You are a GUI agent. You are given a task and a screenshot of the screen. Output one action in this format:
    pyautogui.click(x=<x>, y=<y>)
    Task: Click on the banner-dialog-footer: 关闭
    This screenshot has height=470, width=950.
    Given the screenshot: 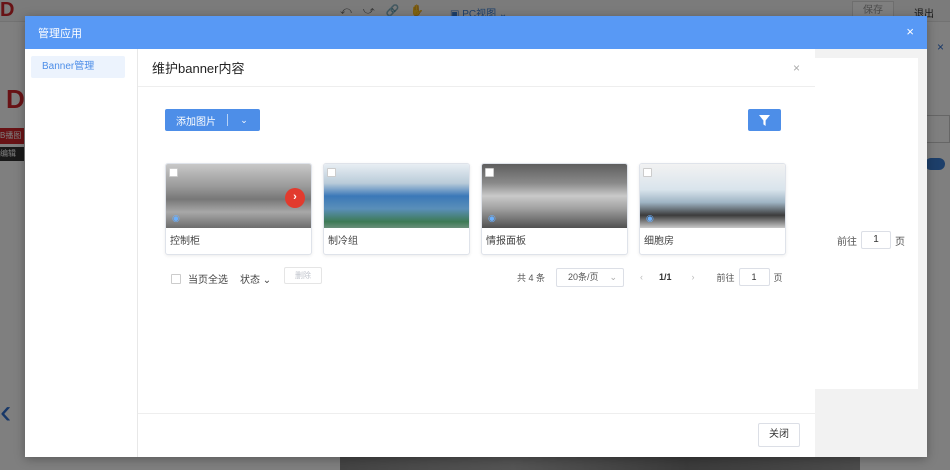 What is the action you would take?
    pyautogui.click(x=476, y=435)
    